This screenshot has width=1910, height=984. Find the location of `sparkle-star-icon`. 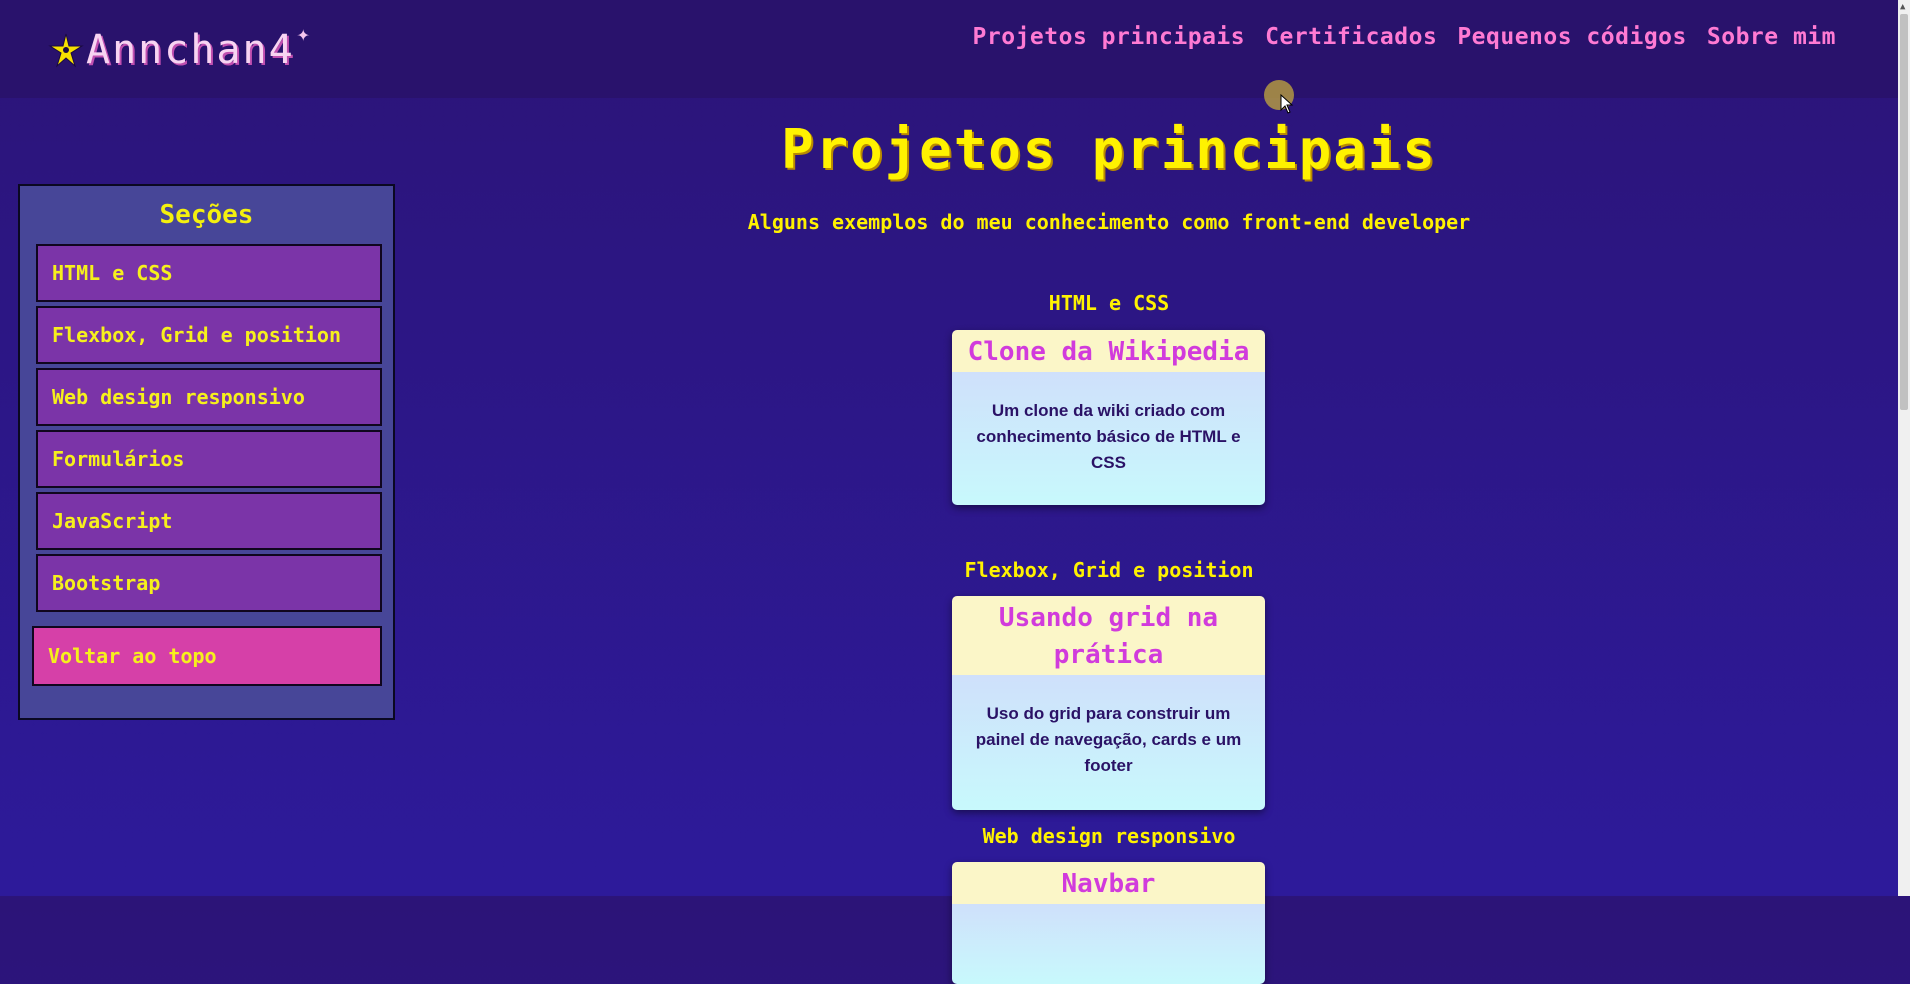

sparkle-star-icon is located at coordinates (66, 50).